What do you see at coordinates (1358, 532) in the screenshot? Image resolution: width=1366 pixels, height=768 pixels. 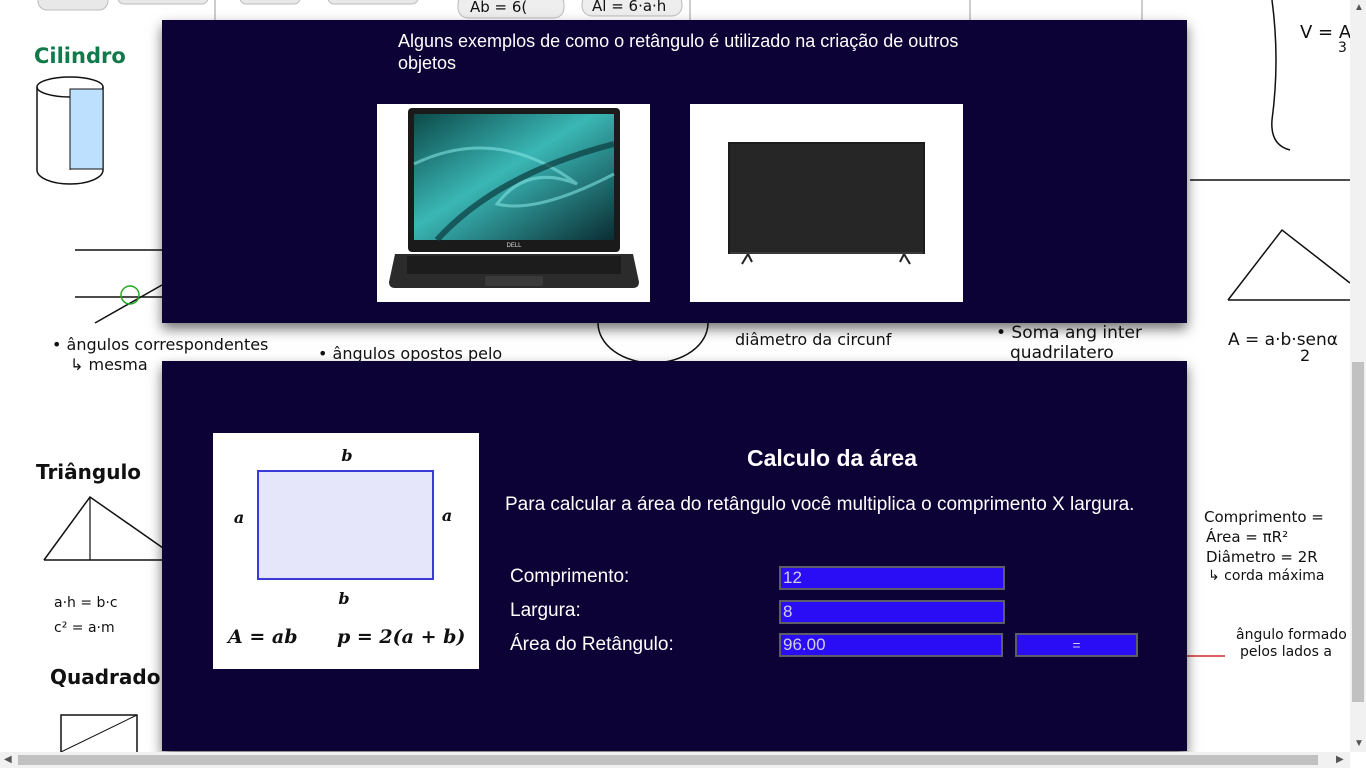 I see `vertical-scroll-thumb` at bounding box center [1358, 532].